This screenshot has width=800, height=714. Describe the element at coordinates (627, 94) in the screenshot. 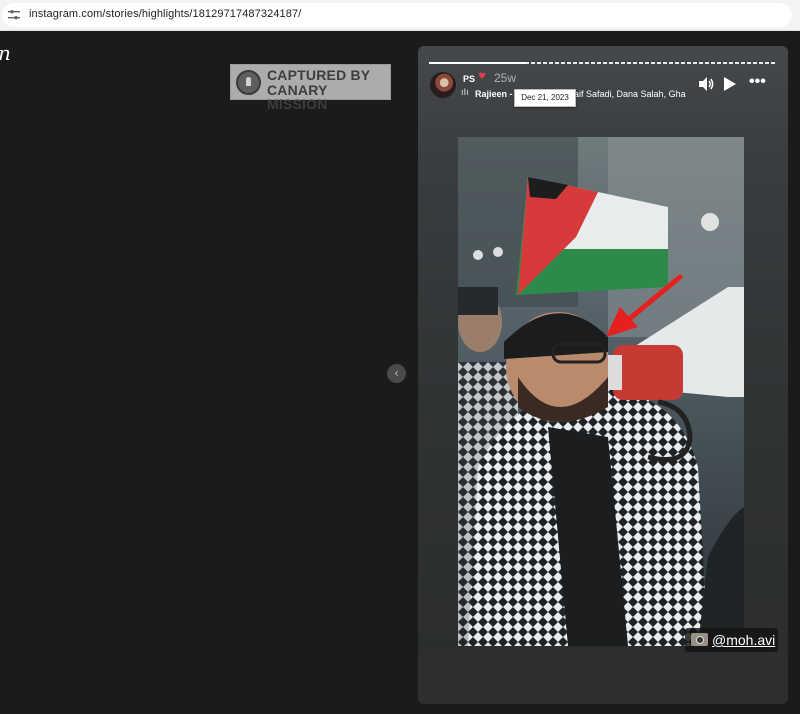

I see `music-artists: Saif Safadi, Dana Salah, Gha` at that location.